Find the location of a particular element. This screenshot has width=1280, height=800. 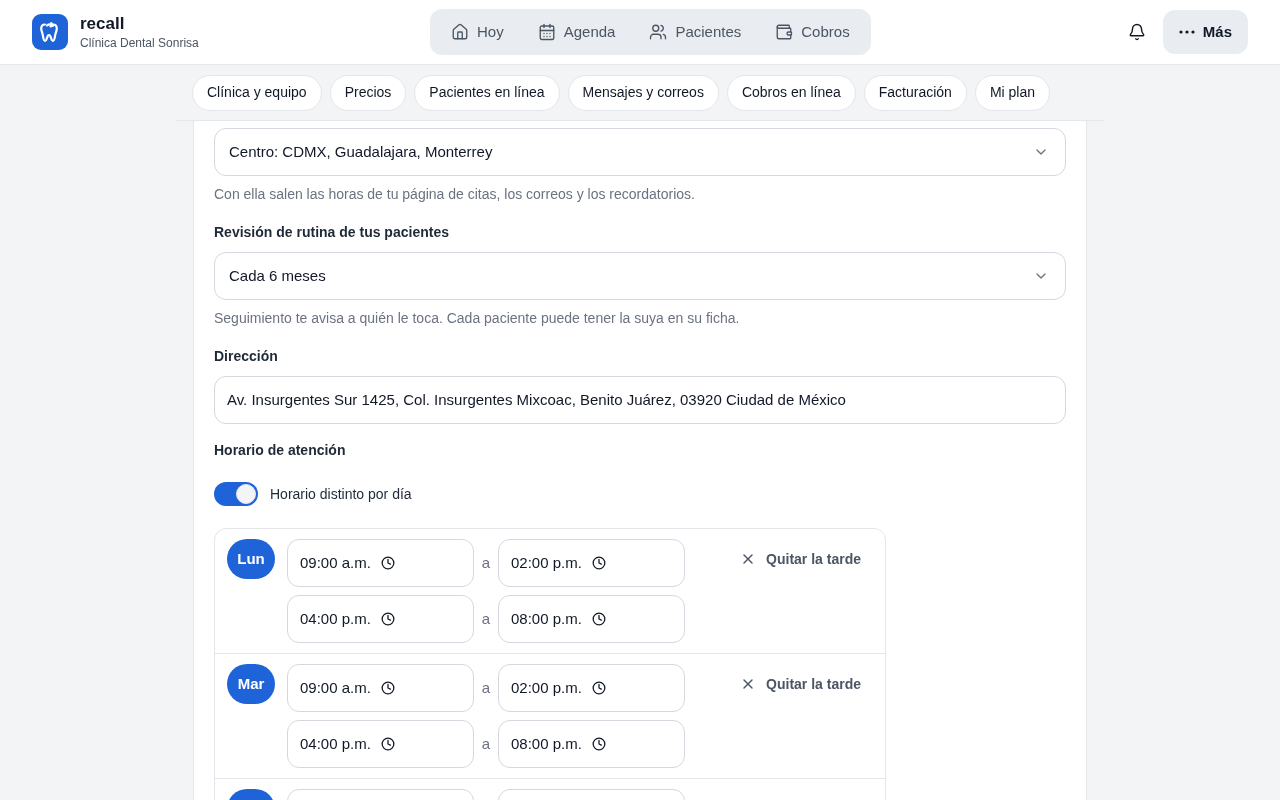

clinic-name: Clínica Dental Sonrisa is located at coordinates (139, 43).